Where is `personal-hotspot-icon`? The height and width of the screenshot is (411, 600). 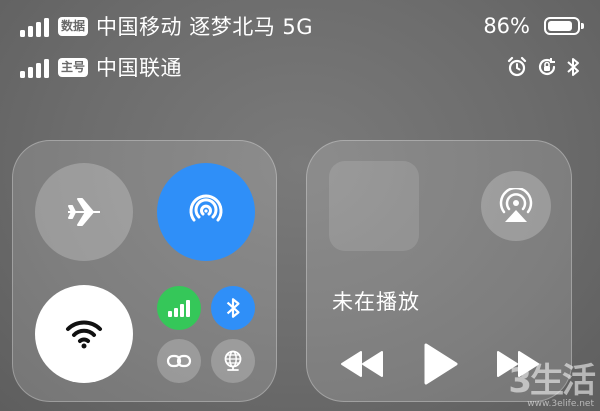
personal-hotspot-icon is located at coordinates (179, 361).